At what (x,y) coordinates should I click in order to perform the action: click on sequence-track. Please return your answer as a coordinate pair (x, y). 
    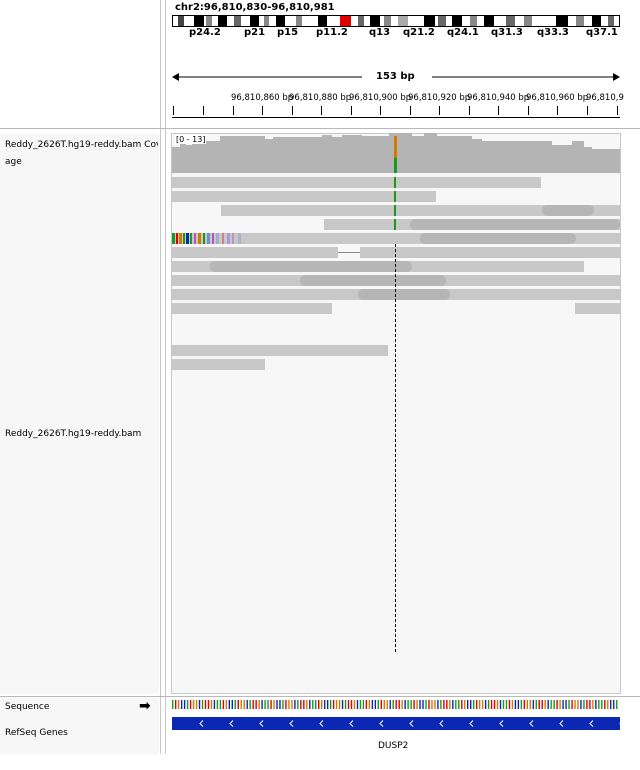
    Looking at the image, I should click on (396, 704).